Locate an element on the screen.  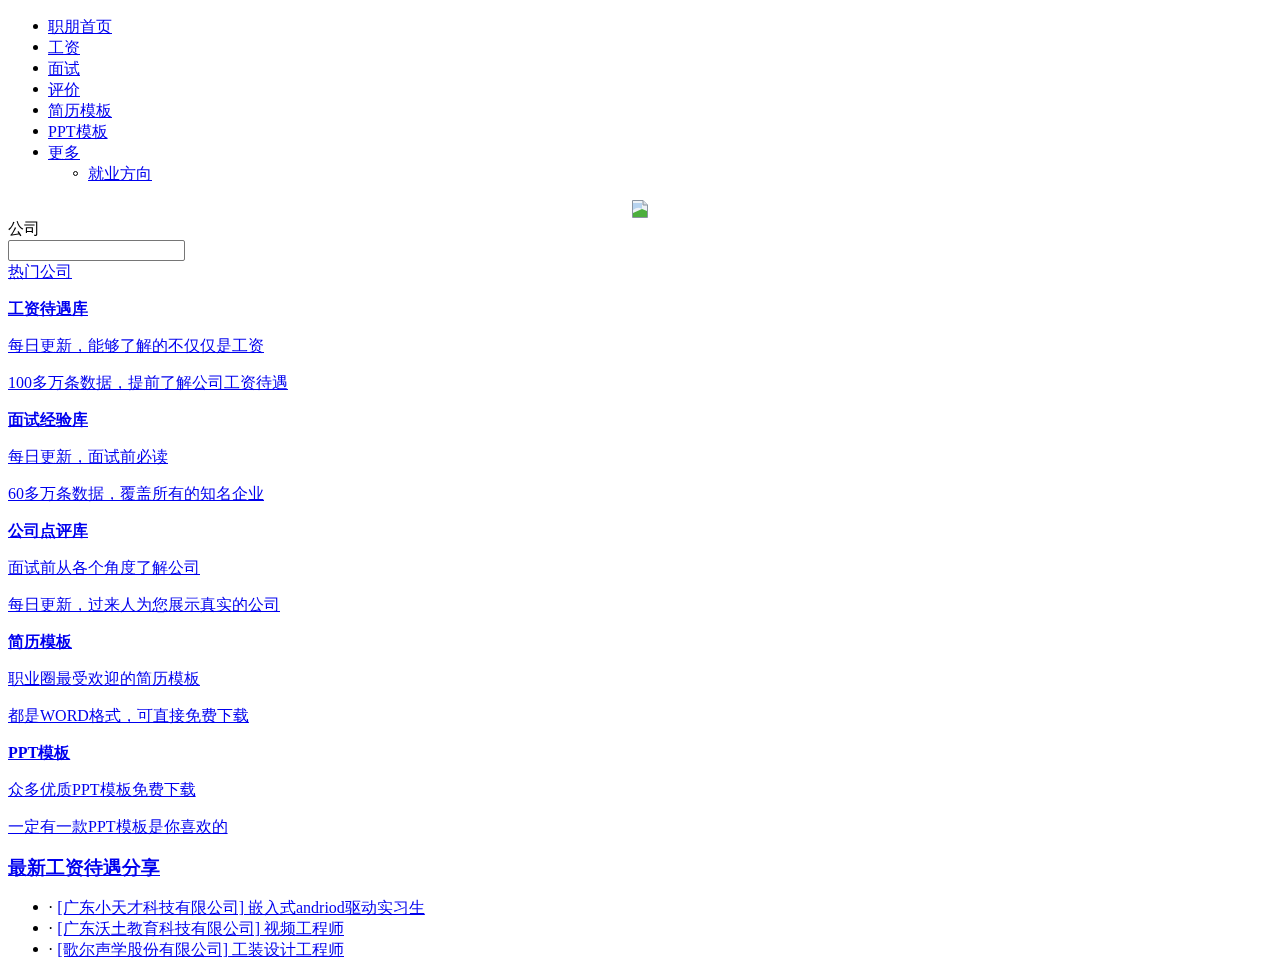
feature-description-link: 都是WORD格式，可直接免费下载 is located at coordinates (128, 715).